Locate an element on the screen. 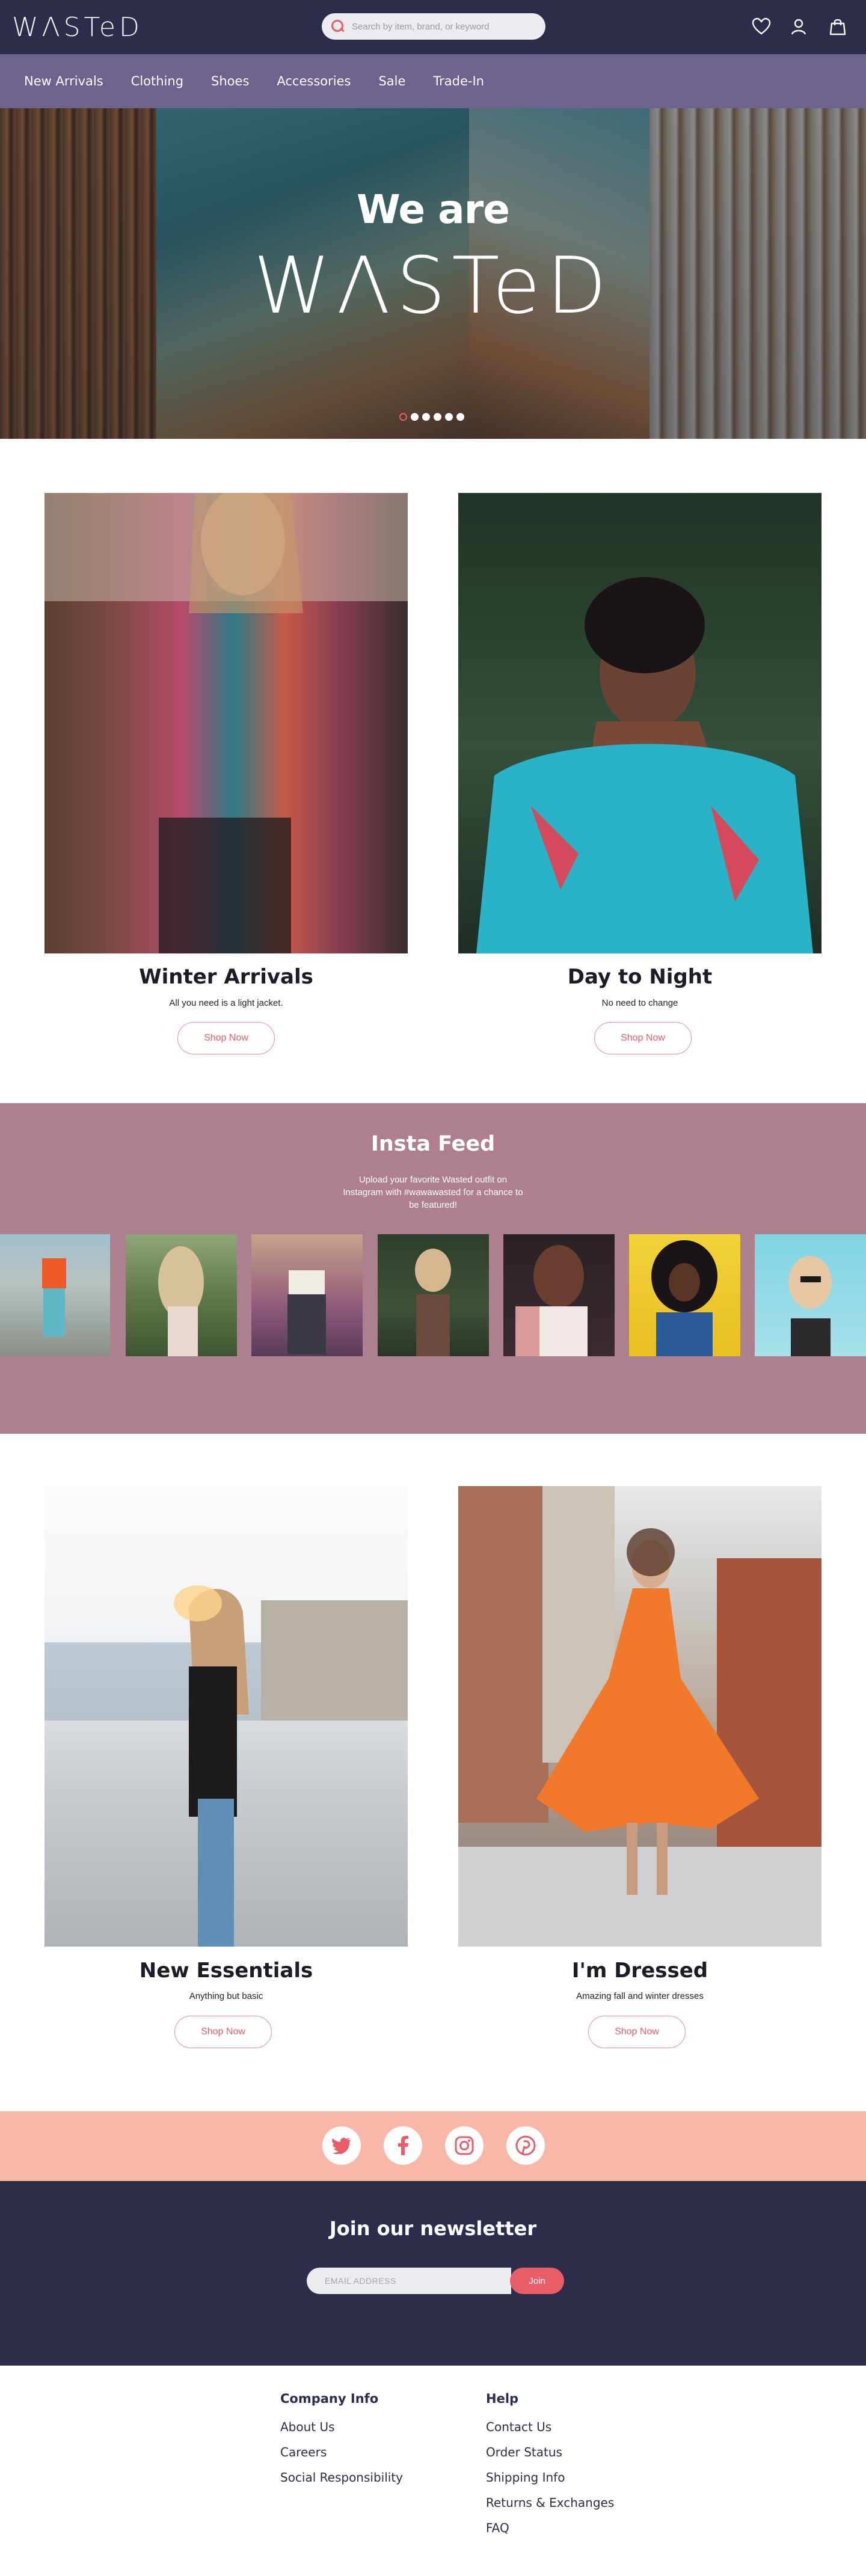 The width and height of the screenshot is (866, 2576). footer-link-about-us: About Us is located at coordinates (370, 2427).